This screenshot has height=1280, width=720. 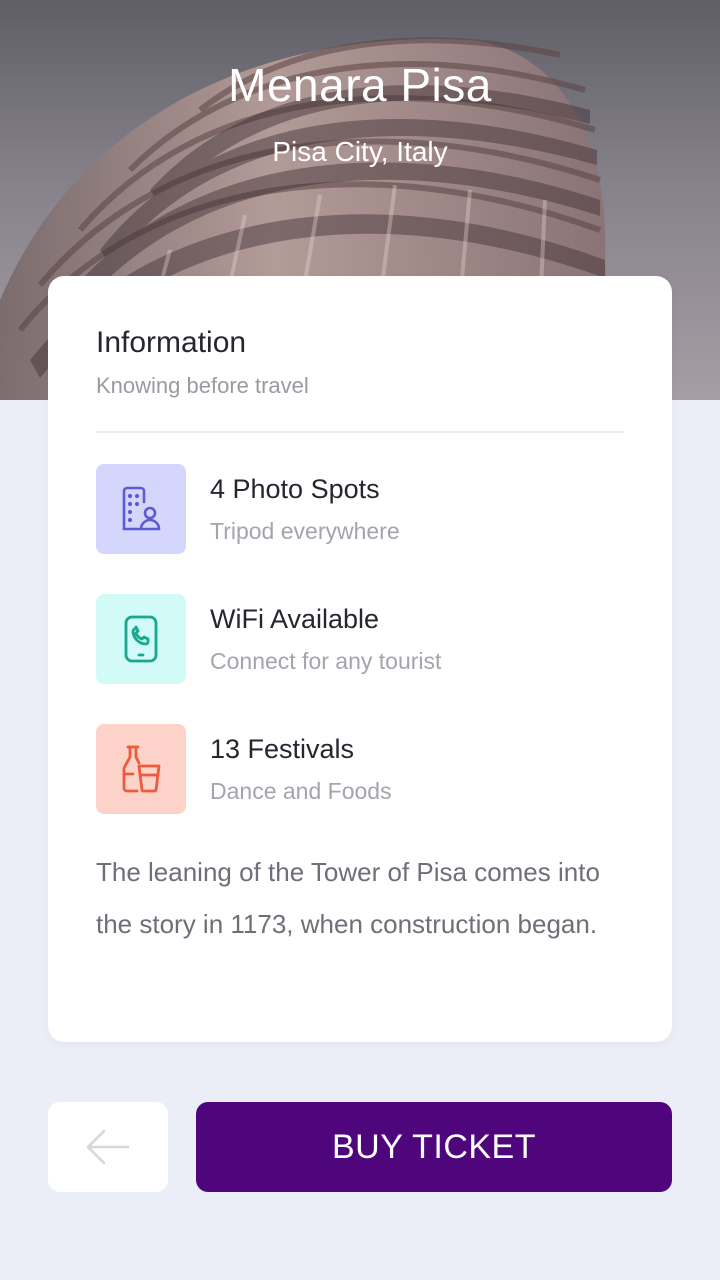 I want to click on feature-festivals: 13 Festivals Dance and Foods, so click(x=360, y=769).